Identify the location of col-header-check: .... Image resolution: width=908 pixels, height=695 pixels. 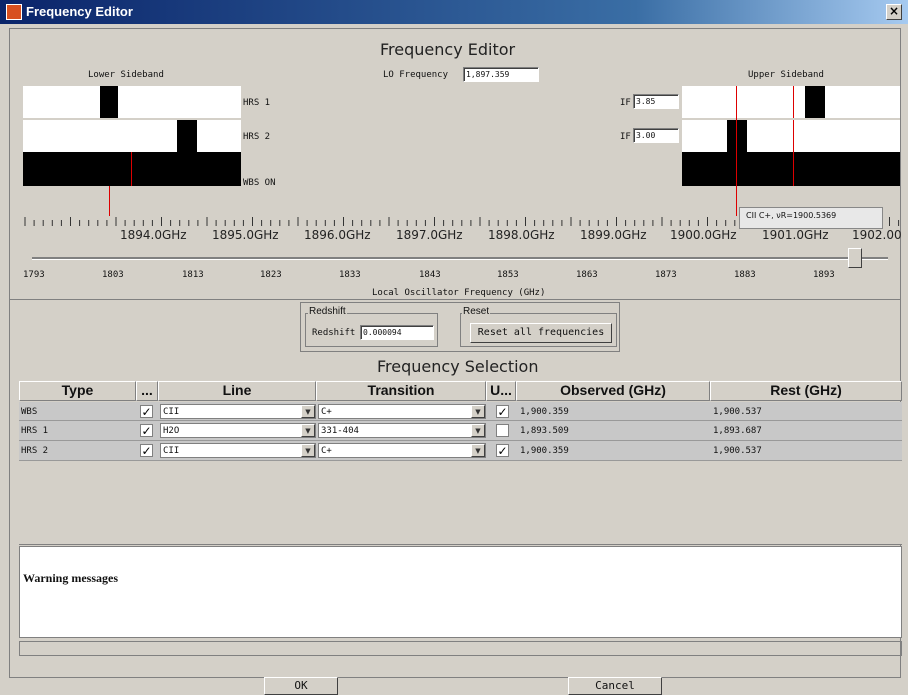
(147, 391).